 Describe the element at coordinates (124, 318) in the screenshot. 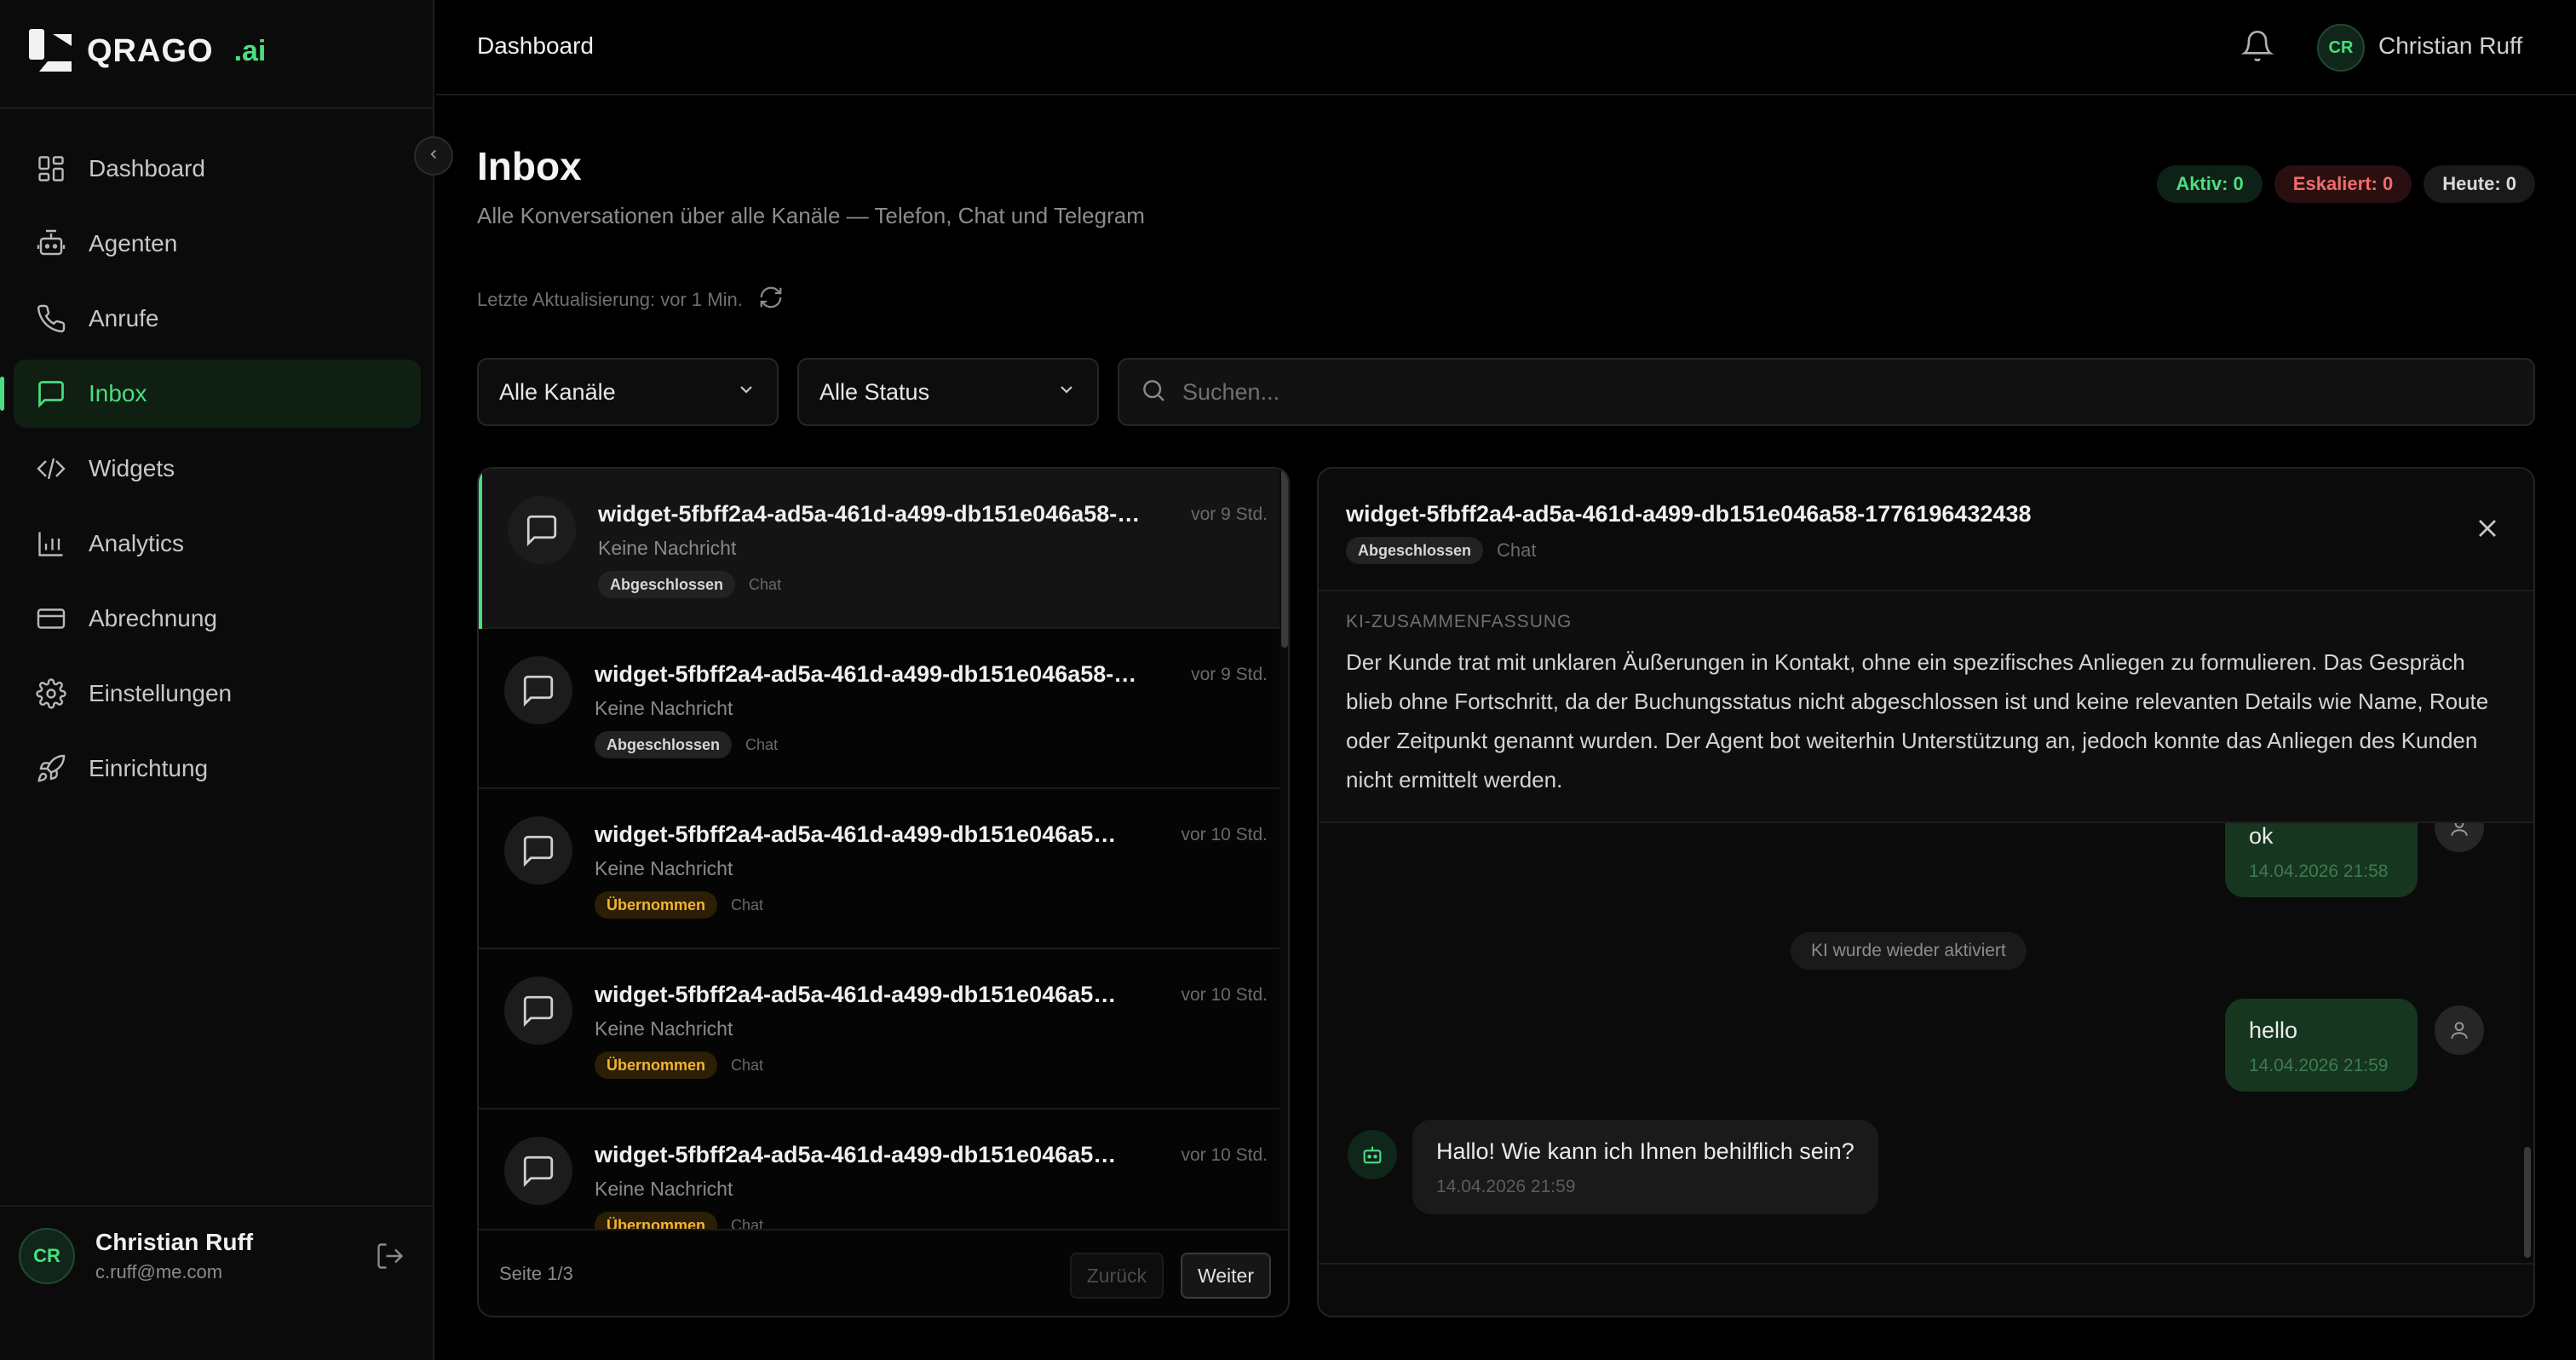

I see `sidebar-item-label: Anrufe` at that location.